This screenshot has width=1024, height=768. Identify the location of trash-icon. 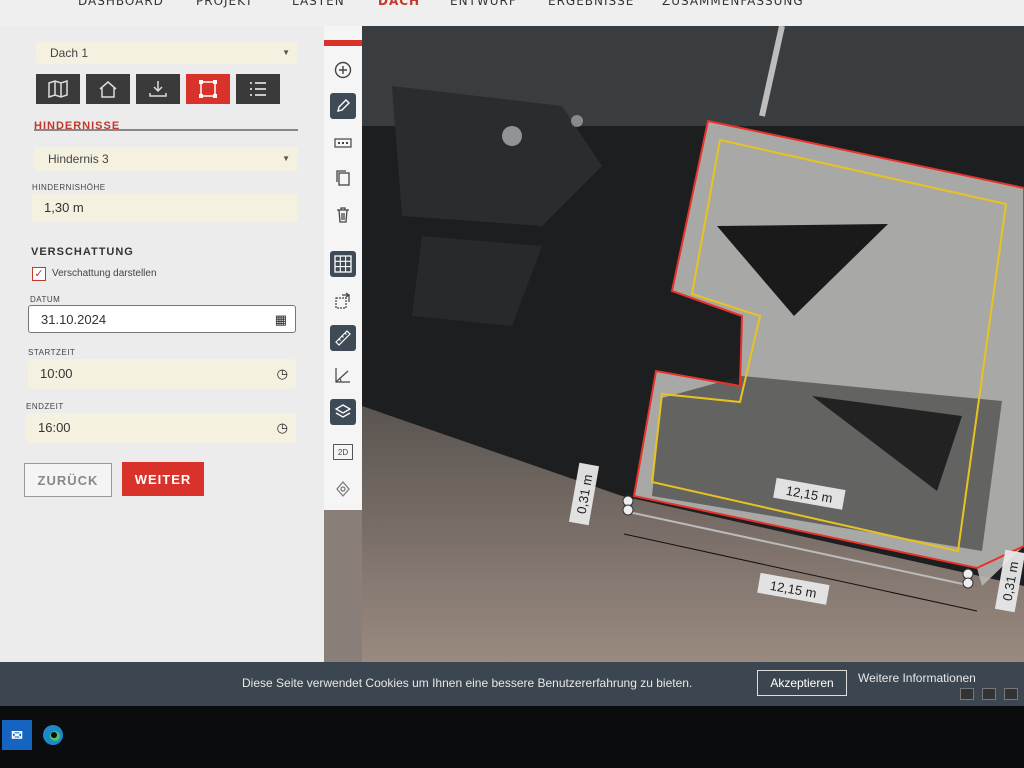
(343, 215).